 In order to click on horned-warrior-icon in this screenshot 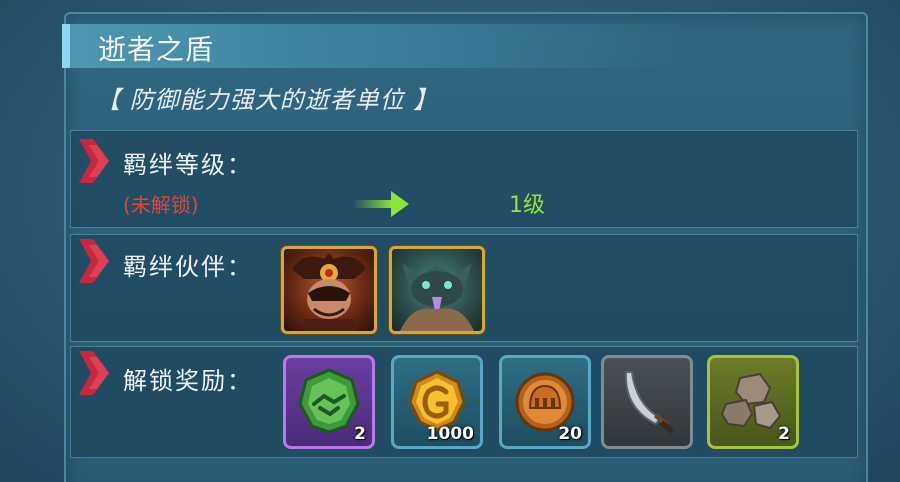, I will do `click(329, 292)`.